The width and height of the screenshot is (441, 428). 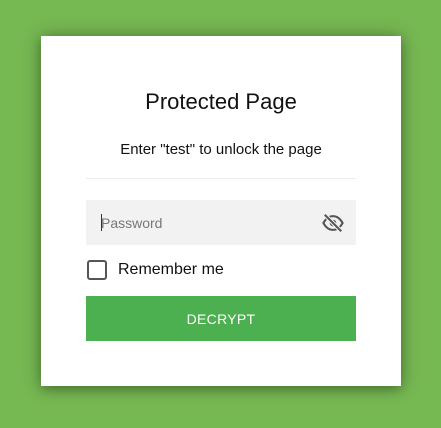 I want to click on eye-slash-icon, so click(x=333, y=223).